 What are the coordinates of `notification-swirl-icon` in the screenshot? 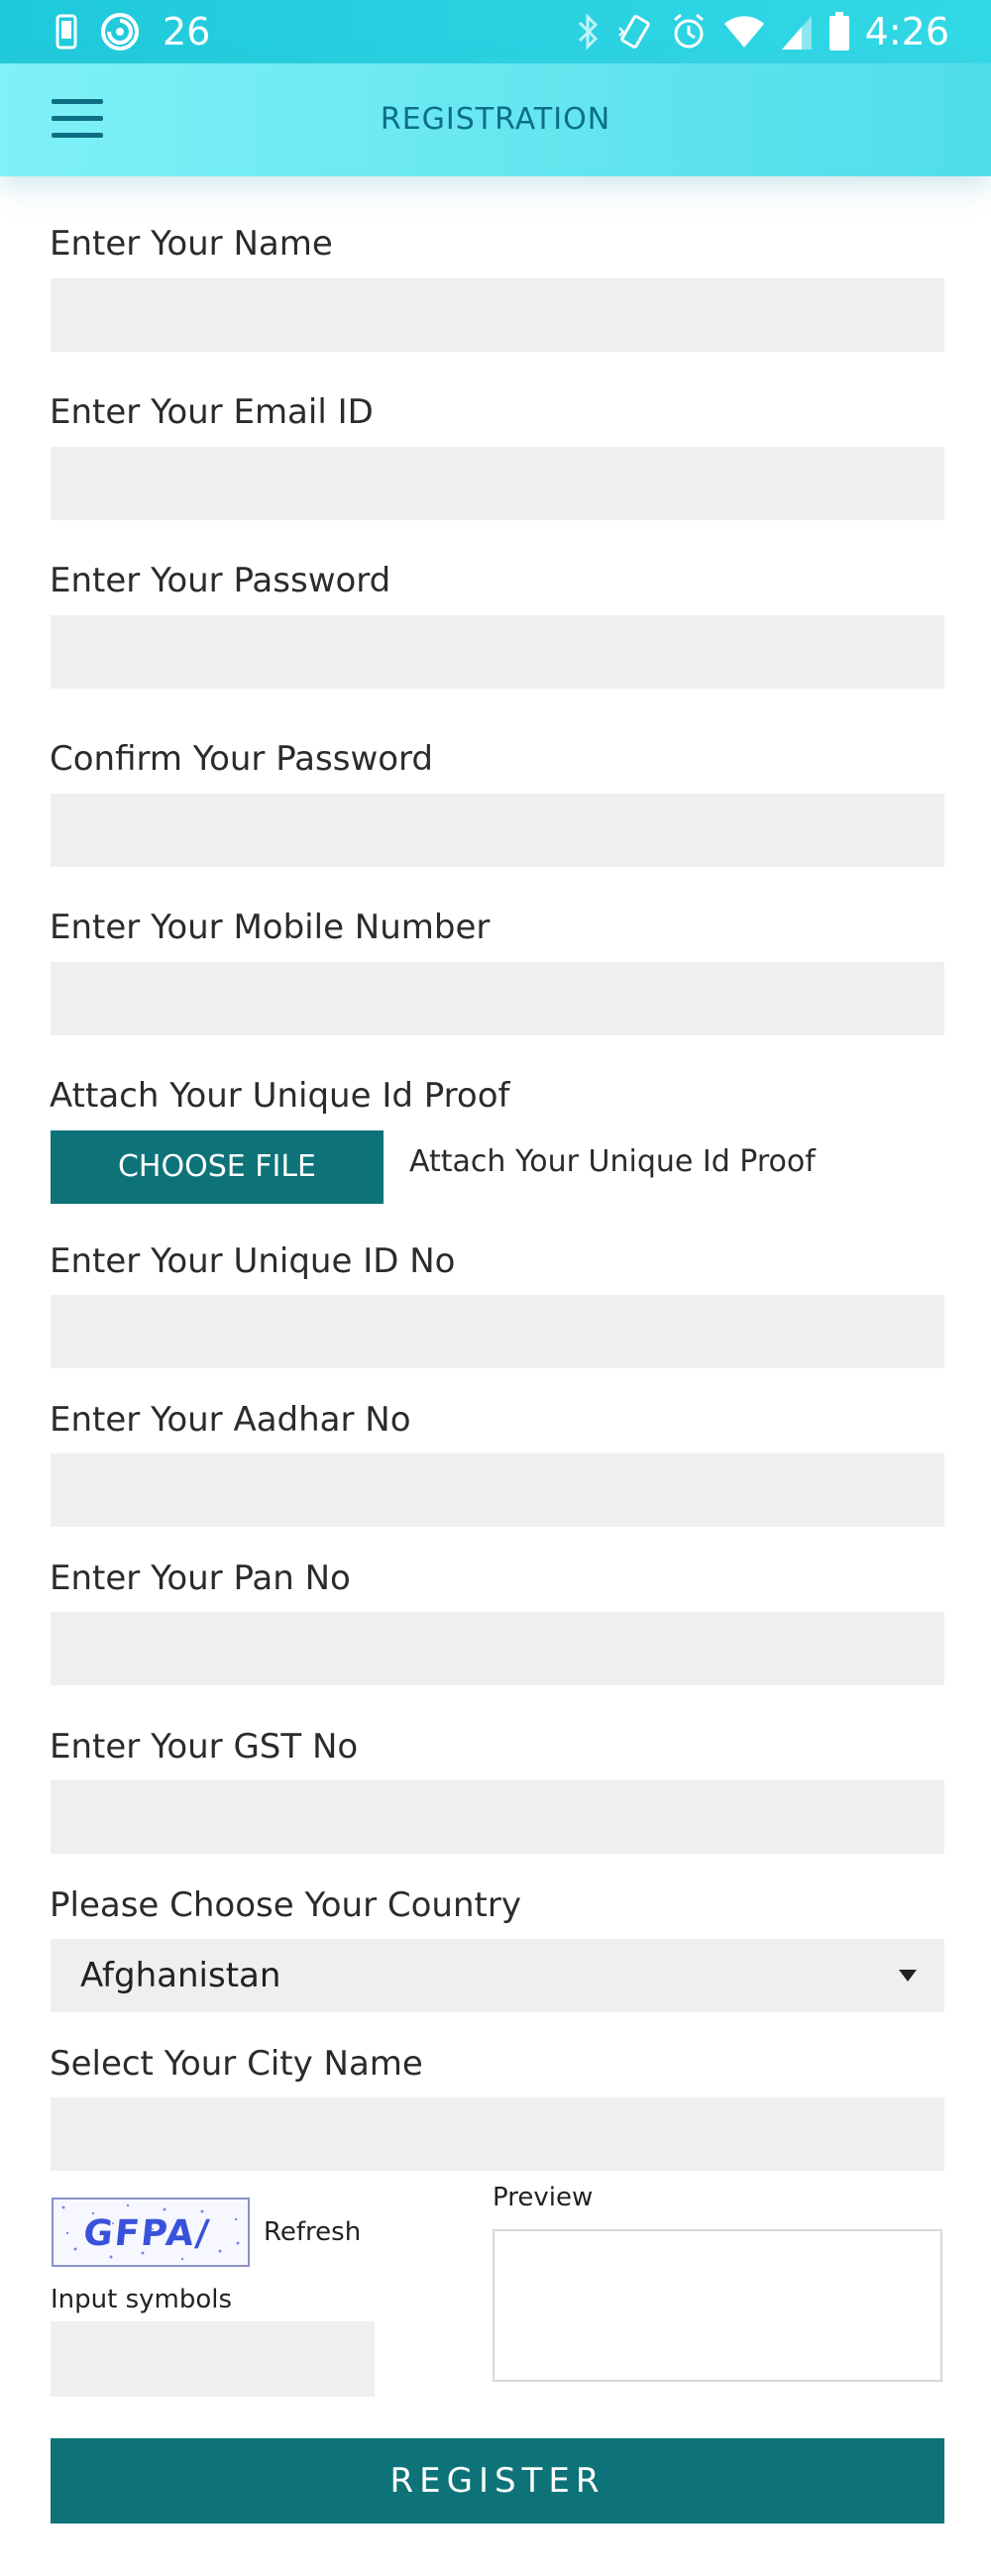 It's located at (120, 32).